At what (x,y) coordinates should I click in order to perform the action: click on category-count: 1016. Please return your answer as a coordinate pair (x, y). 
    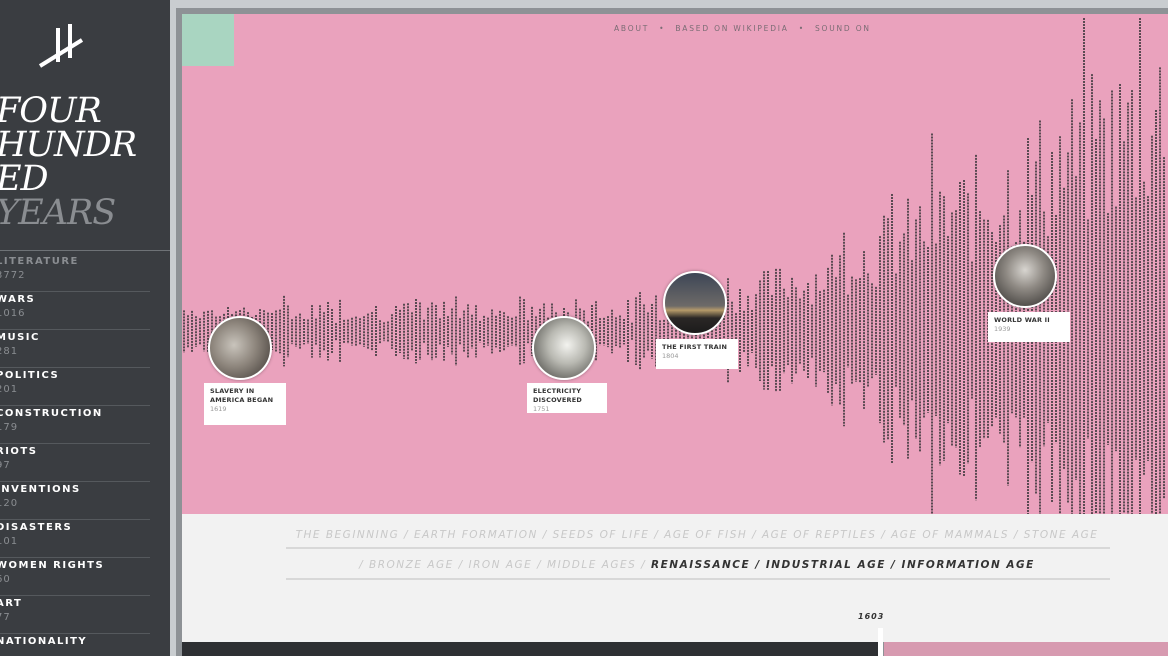
    Looking at the image, I should click on (13, 313).